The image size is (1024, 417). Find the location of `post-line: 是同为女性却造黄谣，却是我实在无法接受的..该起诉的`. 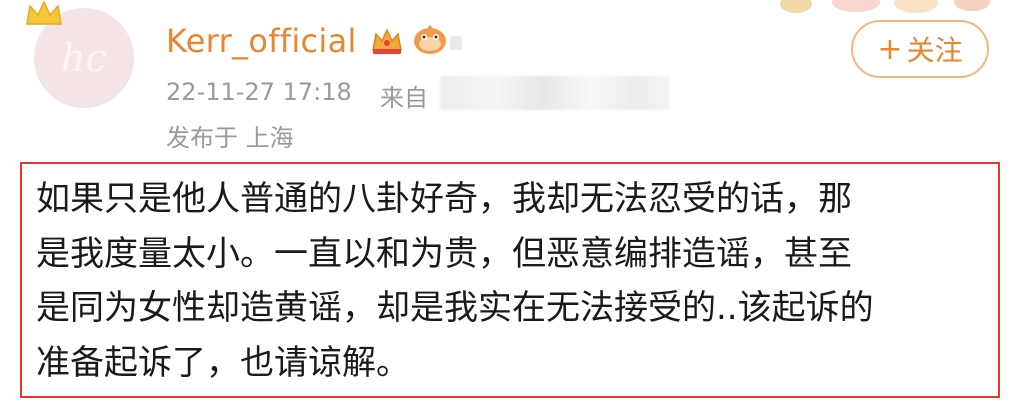

post-line: 是同为女性却造黄谣，却是我实在无法接受的..该起诉的 is located at coordinates (455, 308).